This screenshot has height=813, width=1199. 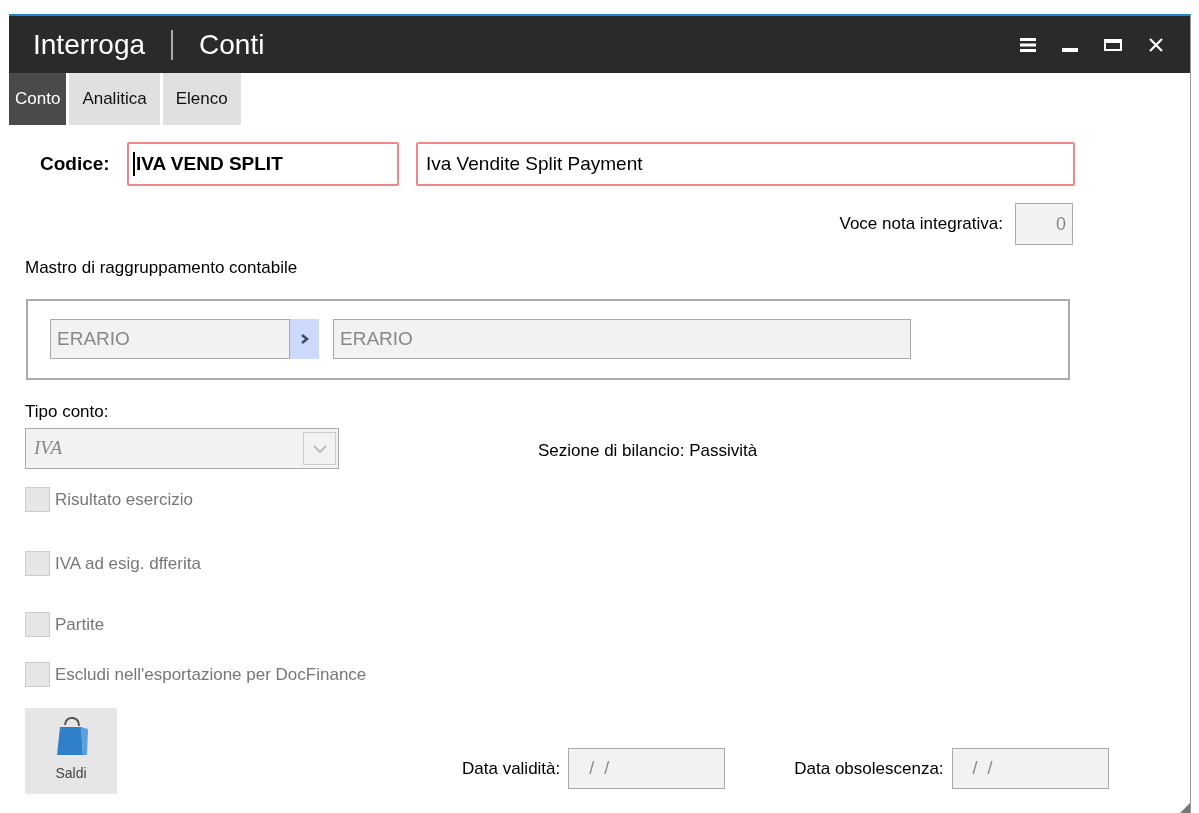 What do you see at coordinates (162, 268) in the screenshot?
I see `section-label: Mastro di raggruppamento contabile` at bounding box center [162, 268].